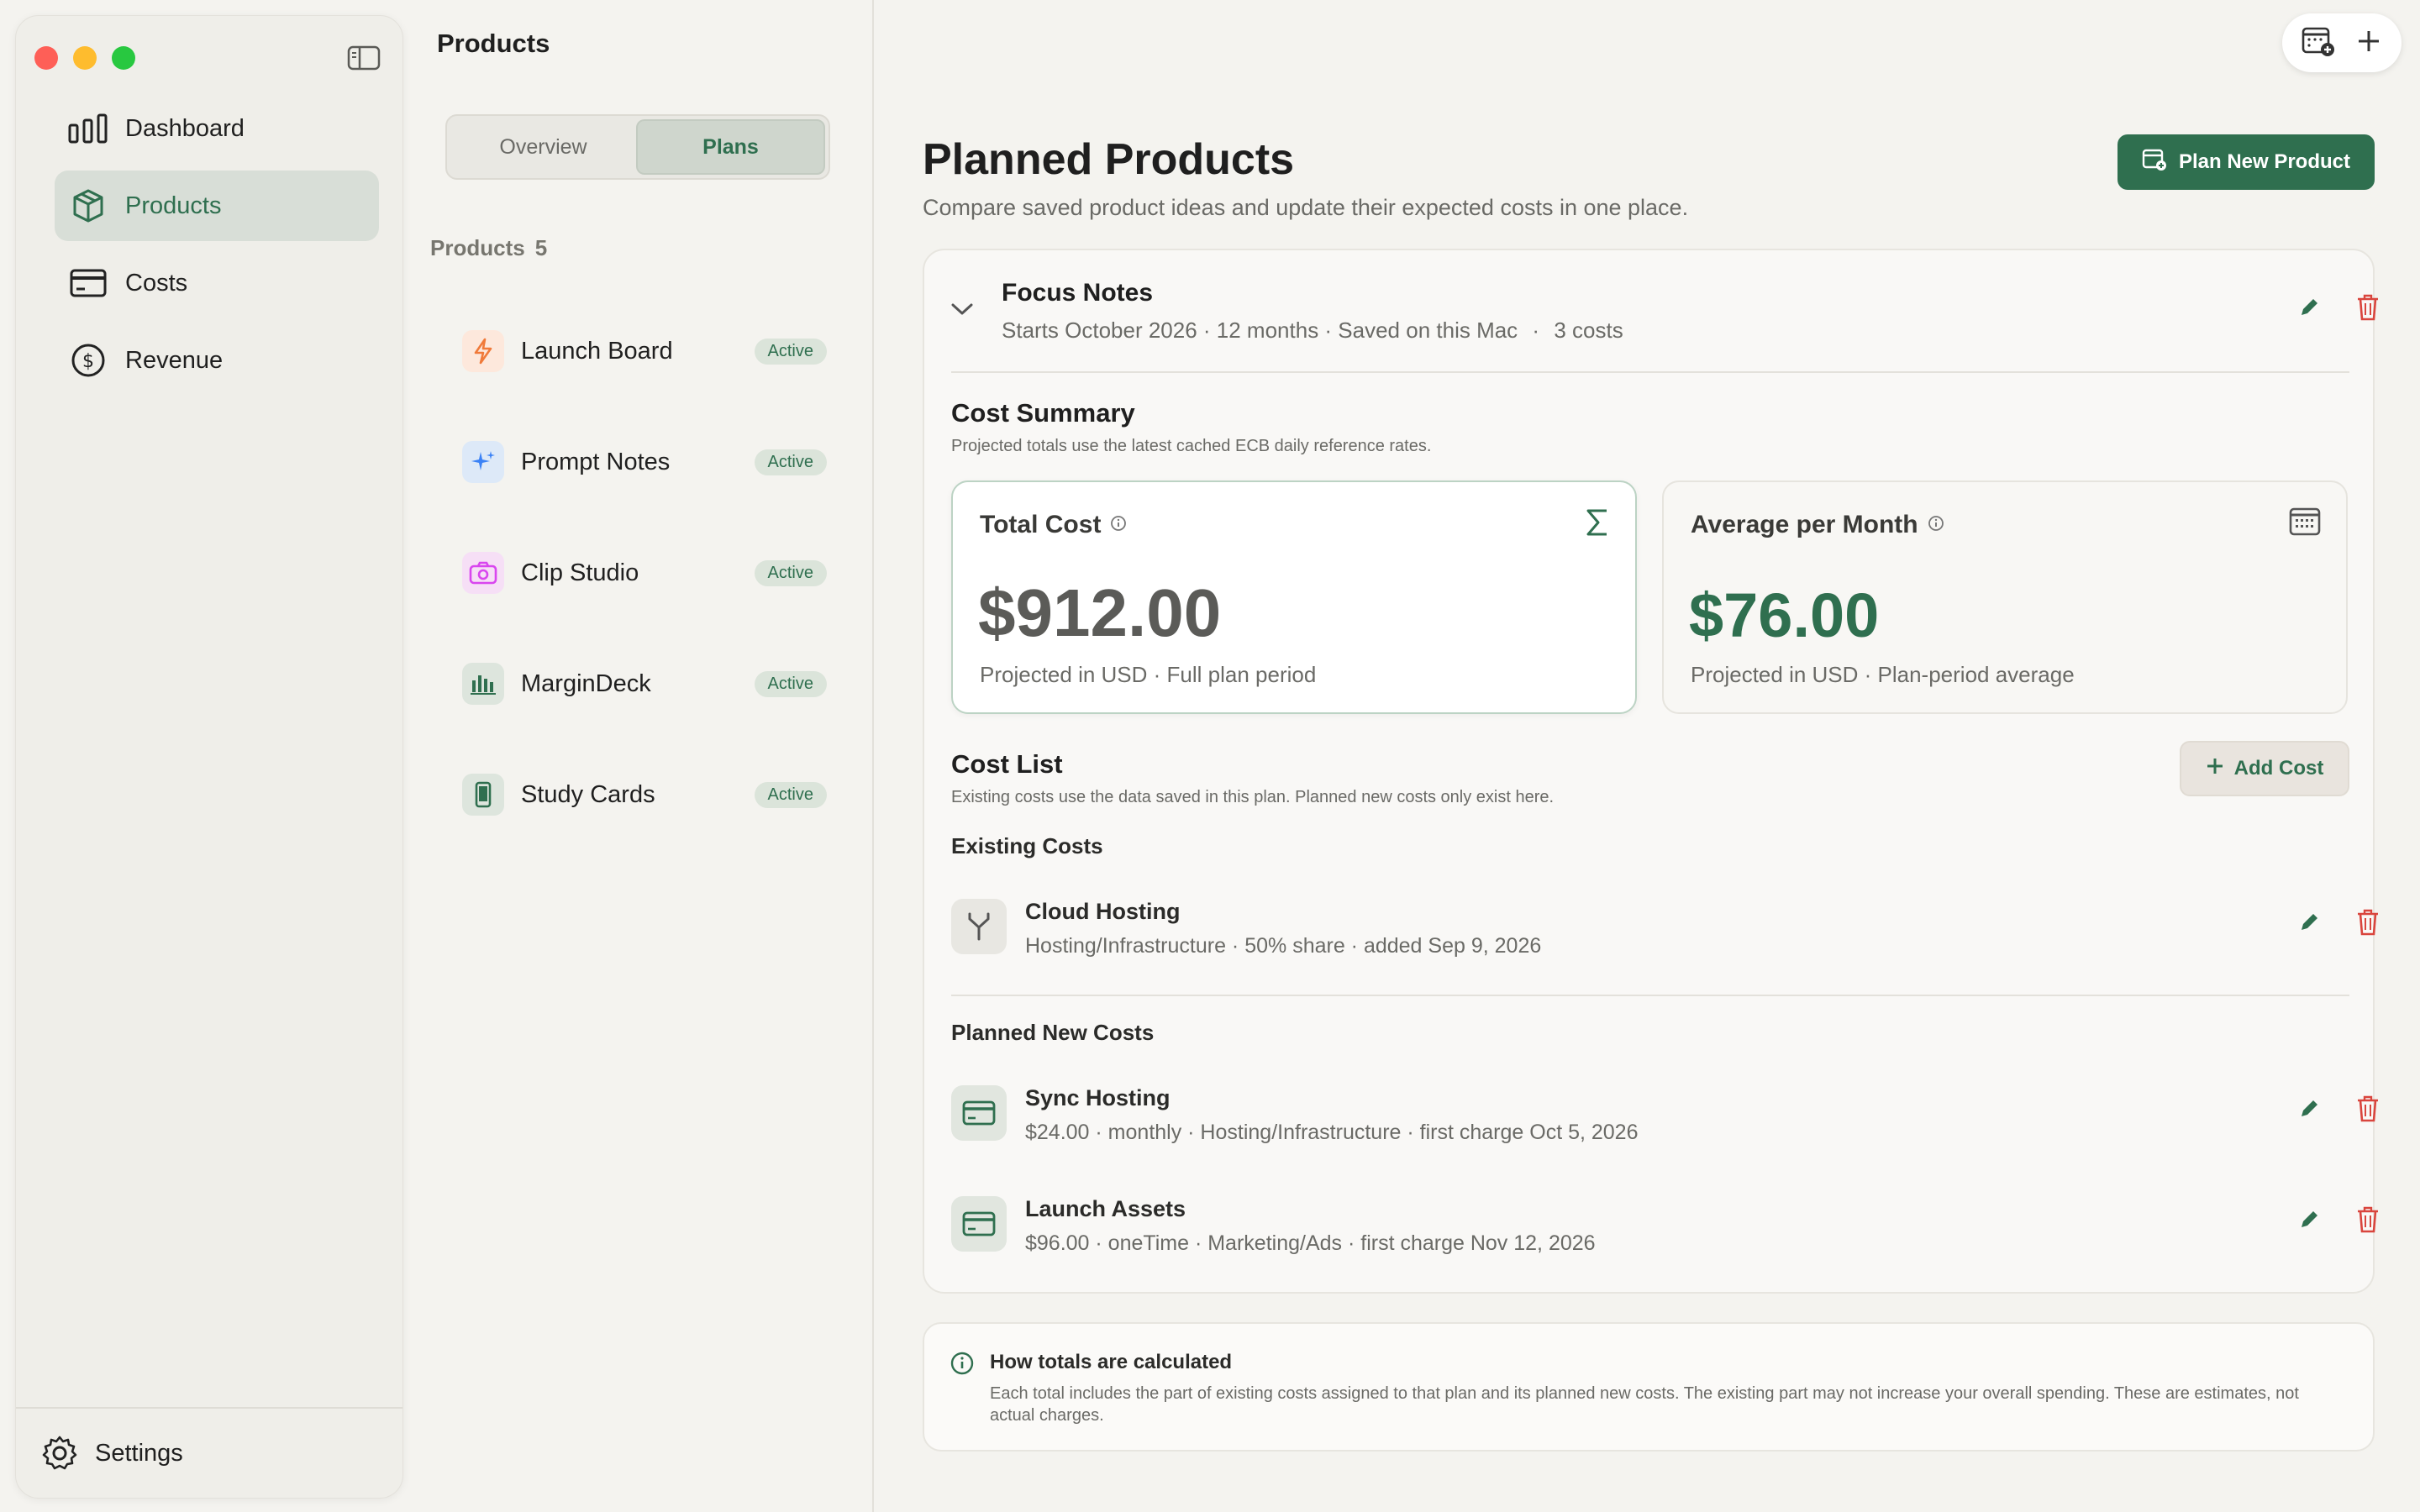 Image resolution: width=2420 pixels, height=1512 pixels. I want to click on sidebar-toggle-icon, so click(364, 58).